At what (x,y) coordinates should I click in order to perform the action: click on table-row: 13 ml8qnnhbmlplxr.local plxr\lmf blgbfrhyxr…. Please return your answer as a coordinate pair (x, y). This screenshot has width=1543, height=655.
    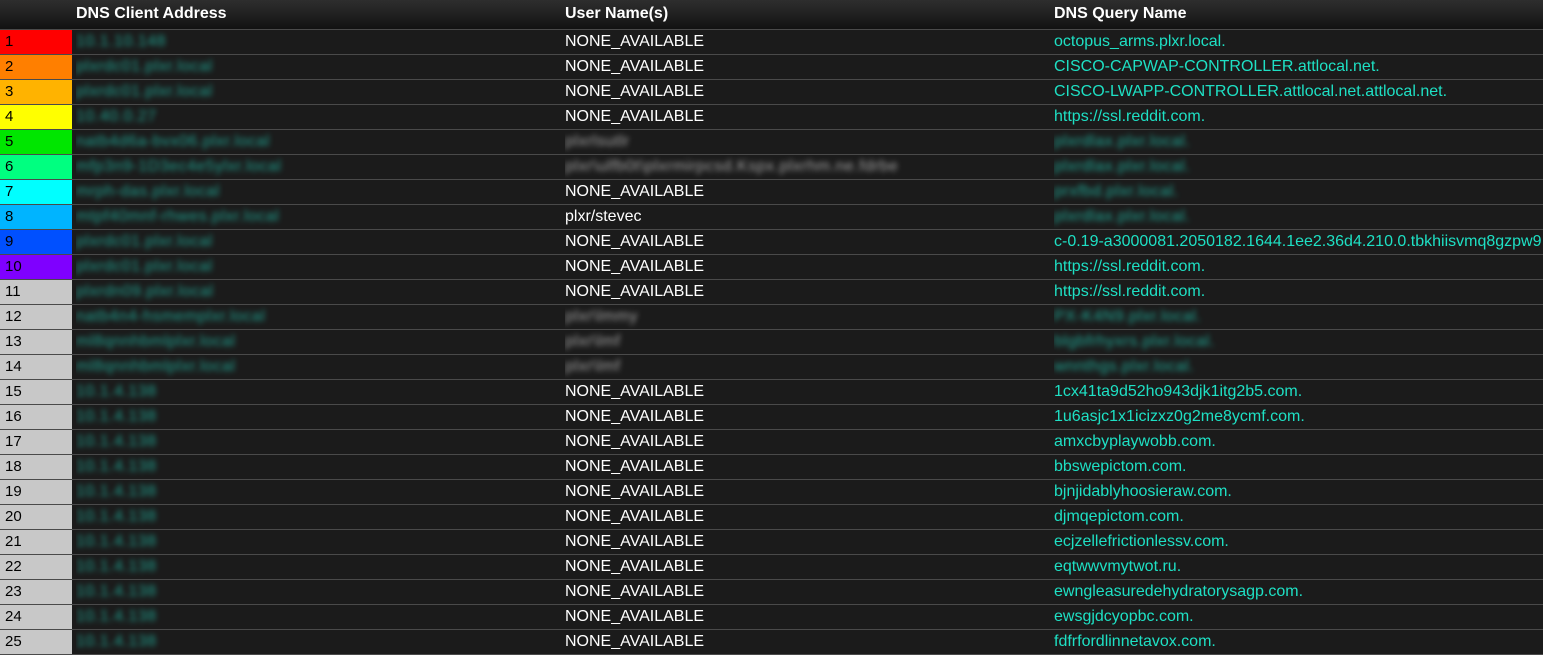
    Looking at the image, I should click on (771, 342).